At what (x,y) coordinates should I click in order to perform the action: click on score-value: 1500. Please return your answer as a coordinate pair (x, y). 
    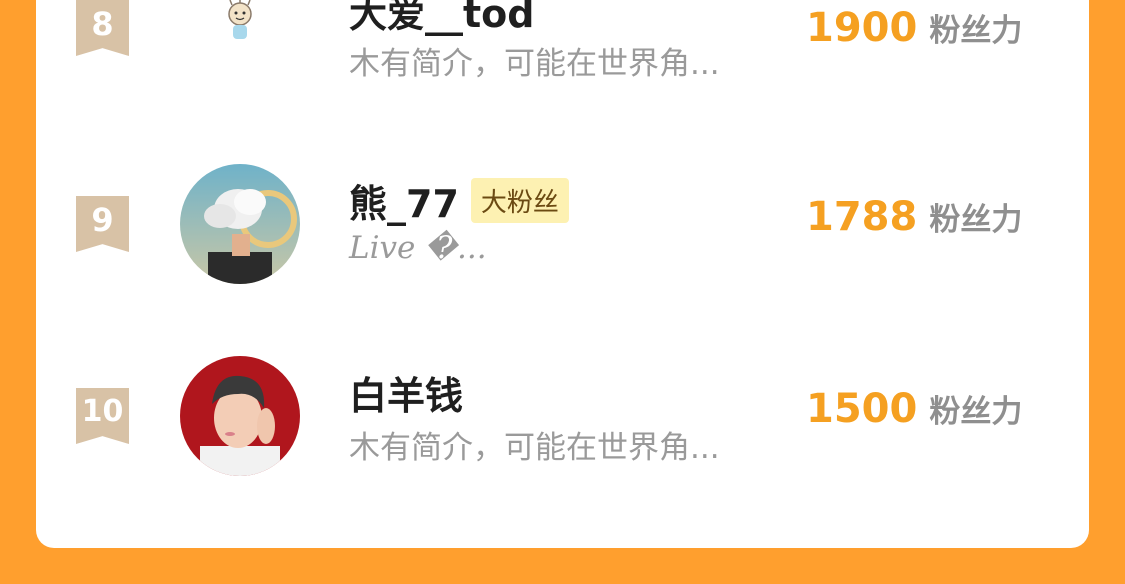
    Looking at the image, I should click on (862, 409).